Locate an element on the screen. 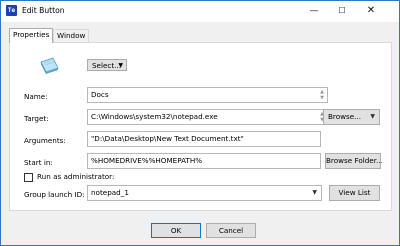 The width and height of the screenshot is (400, 246). name-label: Name: is located at coordinates (36, 96).